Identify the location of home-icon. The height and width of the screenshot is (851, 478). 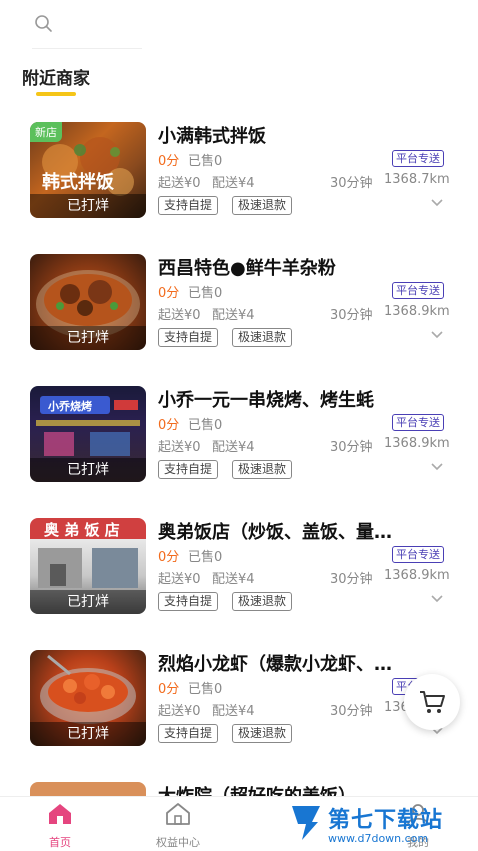
(60, 814).